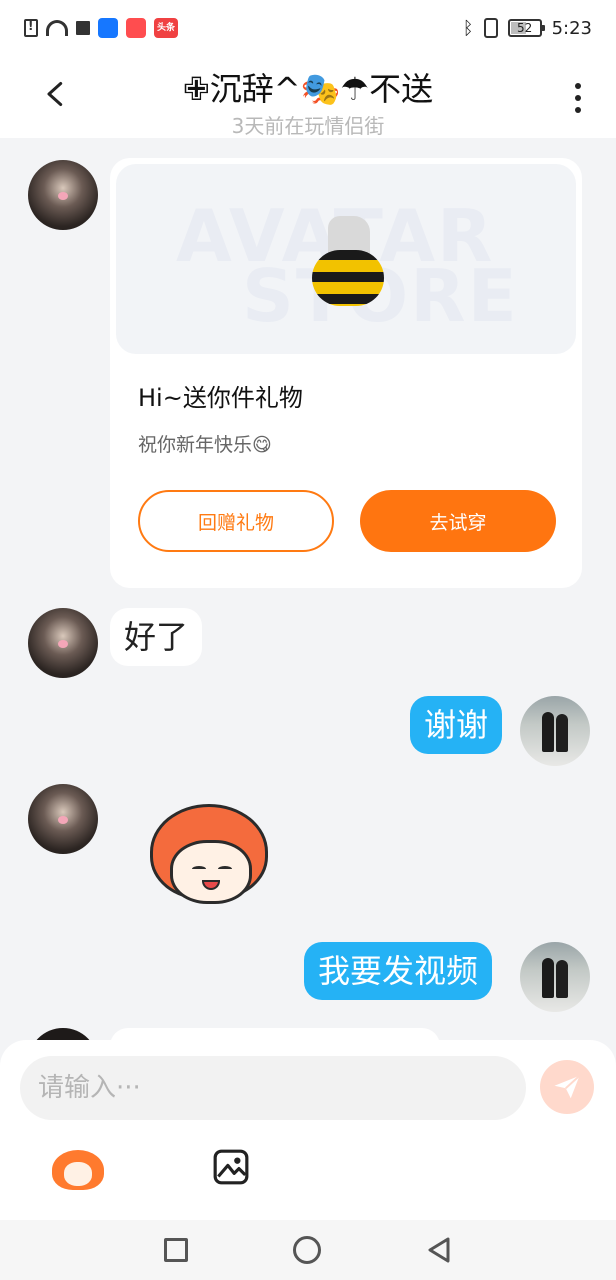  I want to click on send-button, so click(567, 1087).